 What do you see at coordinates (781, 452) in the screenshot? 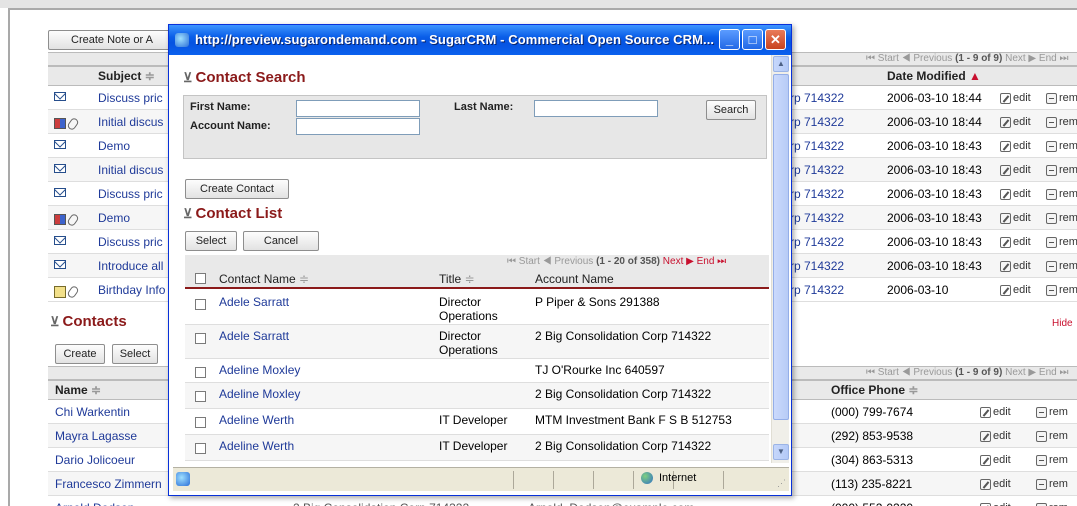
I see `scroll-down-button: ▼` at bounding box center [781, 452].